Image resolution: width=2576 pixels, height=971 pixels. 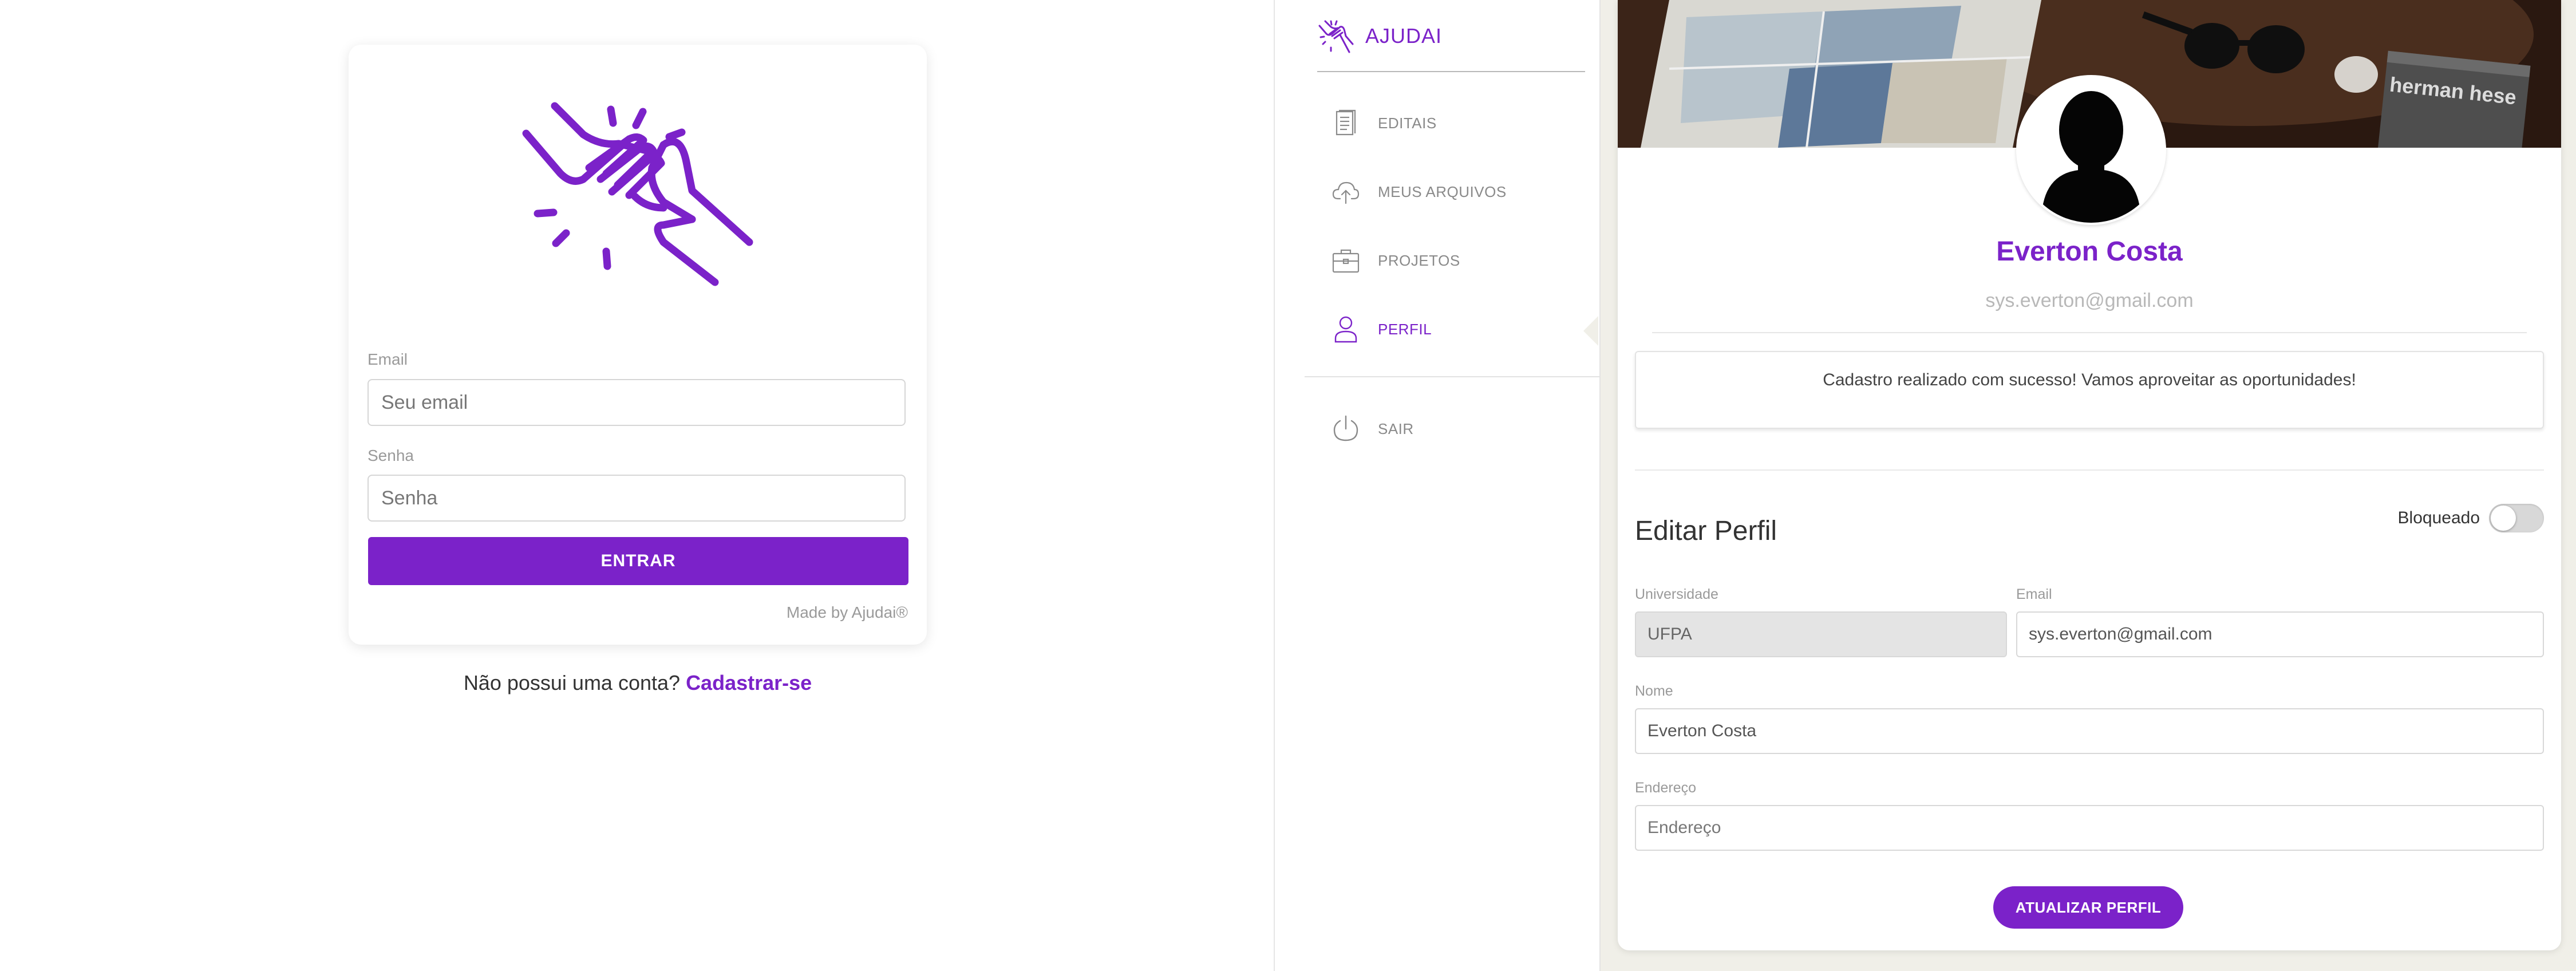 What do you see at coordinates (1290, 485) in the screenshot?
I see `collapsed-strip` at bounding box center [1290, 485].